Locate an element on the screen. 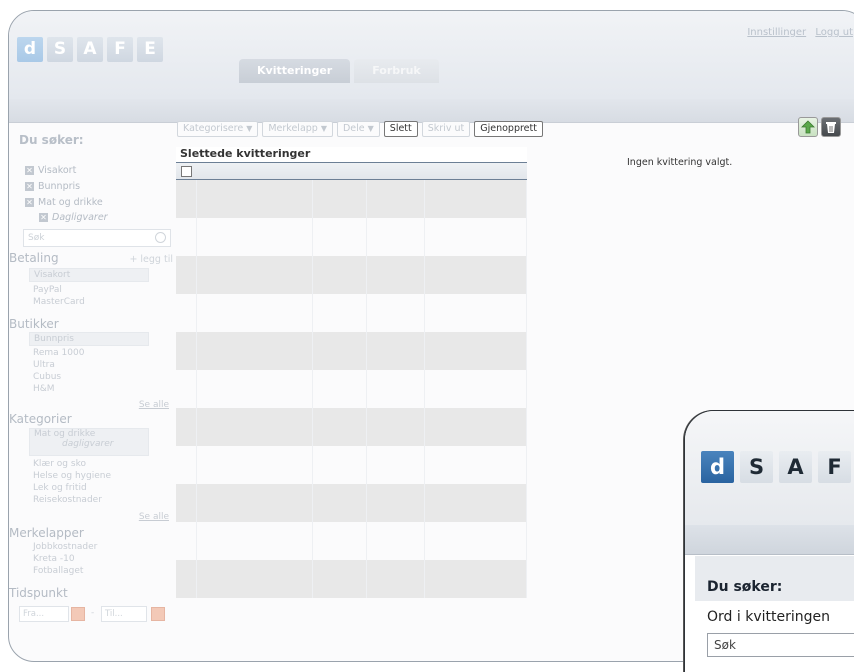 The height and width of the screenshot is (672, 854). search-icon is located at coordinates (160, 237).